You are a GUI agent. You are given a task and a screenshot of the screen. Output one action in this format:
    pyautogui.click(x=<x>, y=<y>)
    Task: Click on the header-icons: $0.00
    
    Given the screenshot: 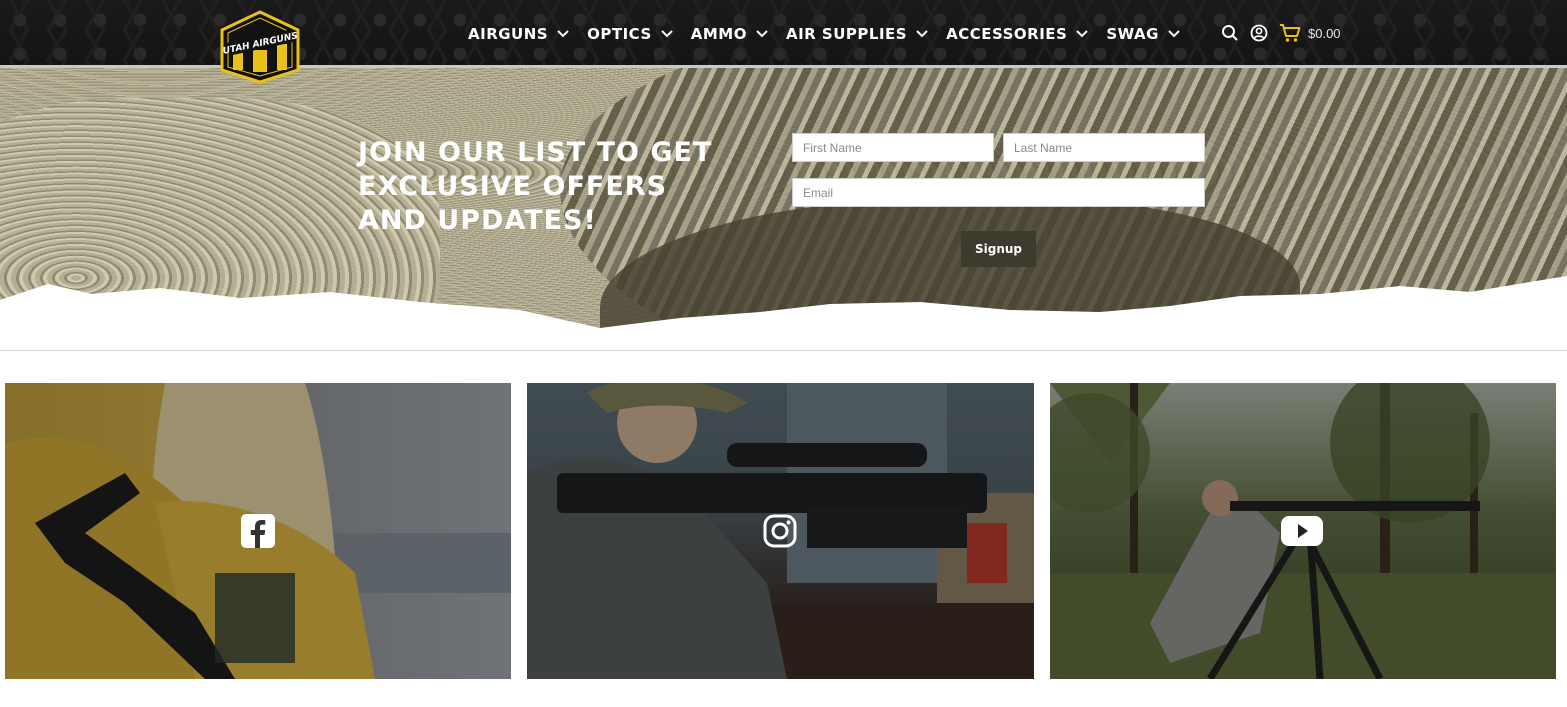 What is the action you would take?
    pyautogui.click(x=1280, y=33)
    